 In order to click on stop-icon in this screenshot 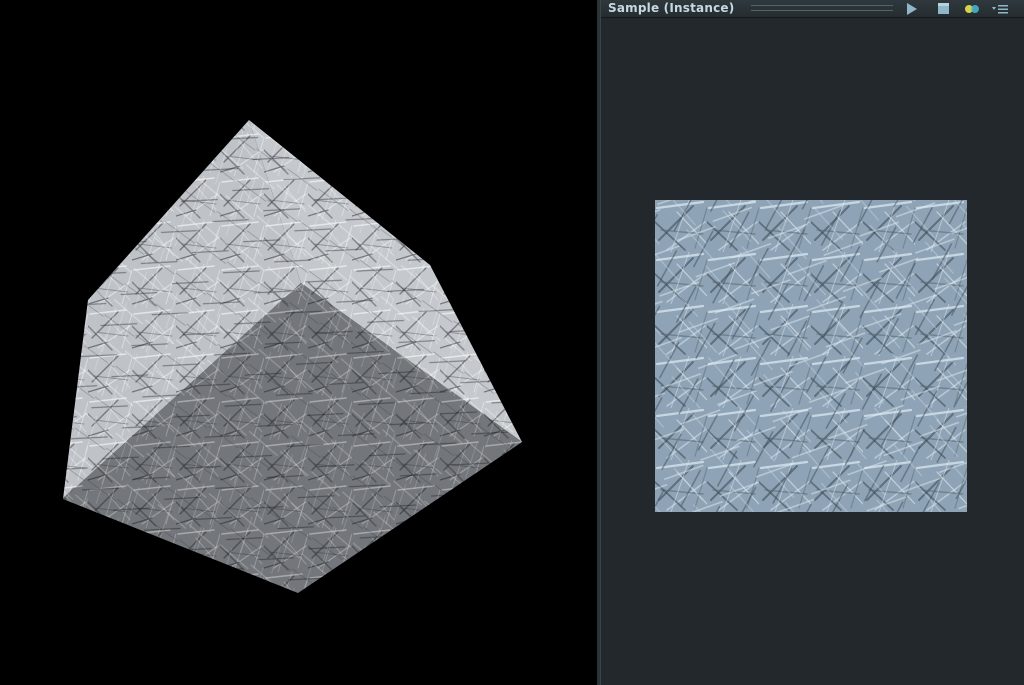, I will do `click(943, 8)`.